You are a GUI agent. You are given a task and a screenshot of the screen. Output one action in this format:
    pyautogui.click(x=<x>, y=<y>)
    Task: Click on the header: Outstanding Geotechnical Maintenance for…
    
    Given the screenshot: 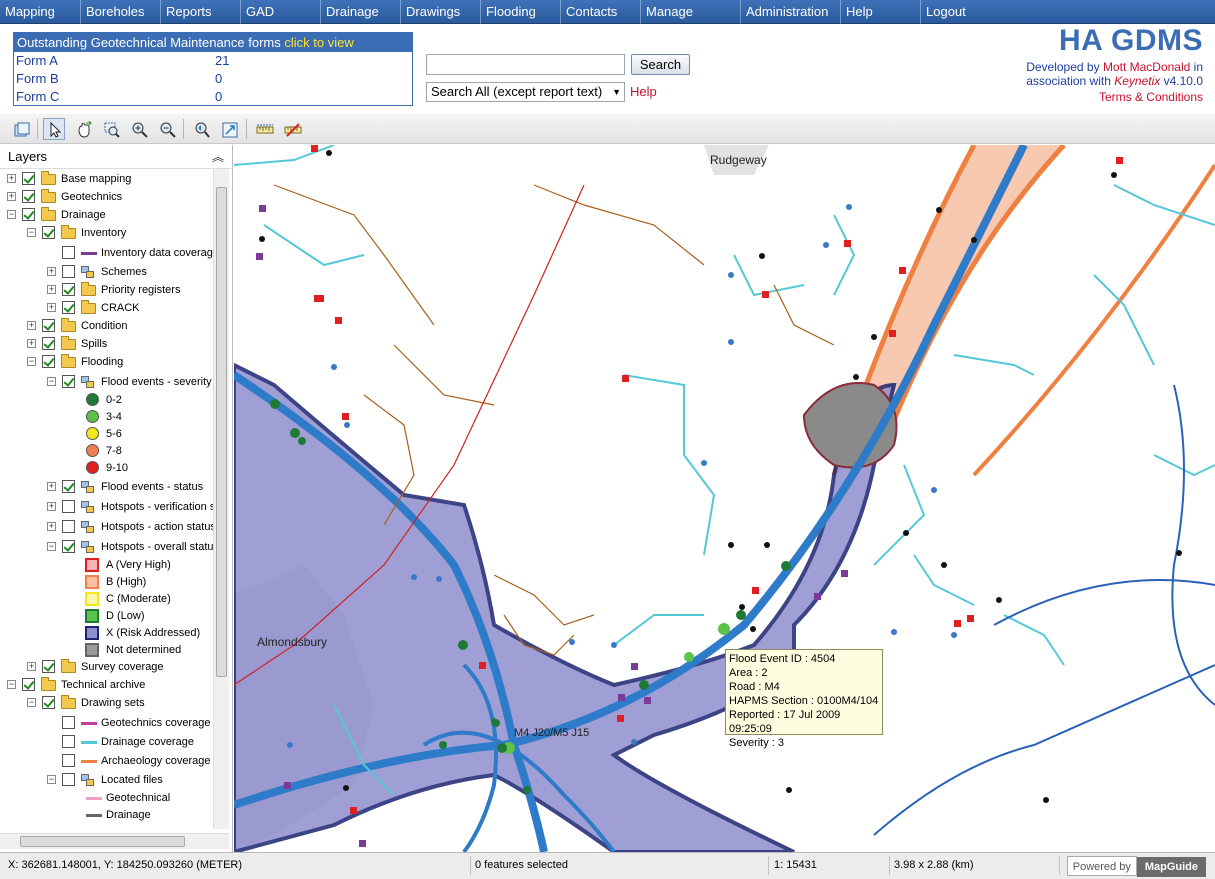 What is the action you would take?
    pyautogui.click(x=607, y=69)
    